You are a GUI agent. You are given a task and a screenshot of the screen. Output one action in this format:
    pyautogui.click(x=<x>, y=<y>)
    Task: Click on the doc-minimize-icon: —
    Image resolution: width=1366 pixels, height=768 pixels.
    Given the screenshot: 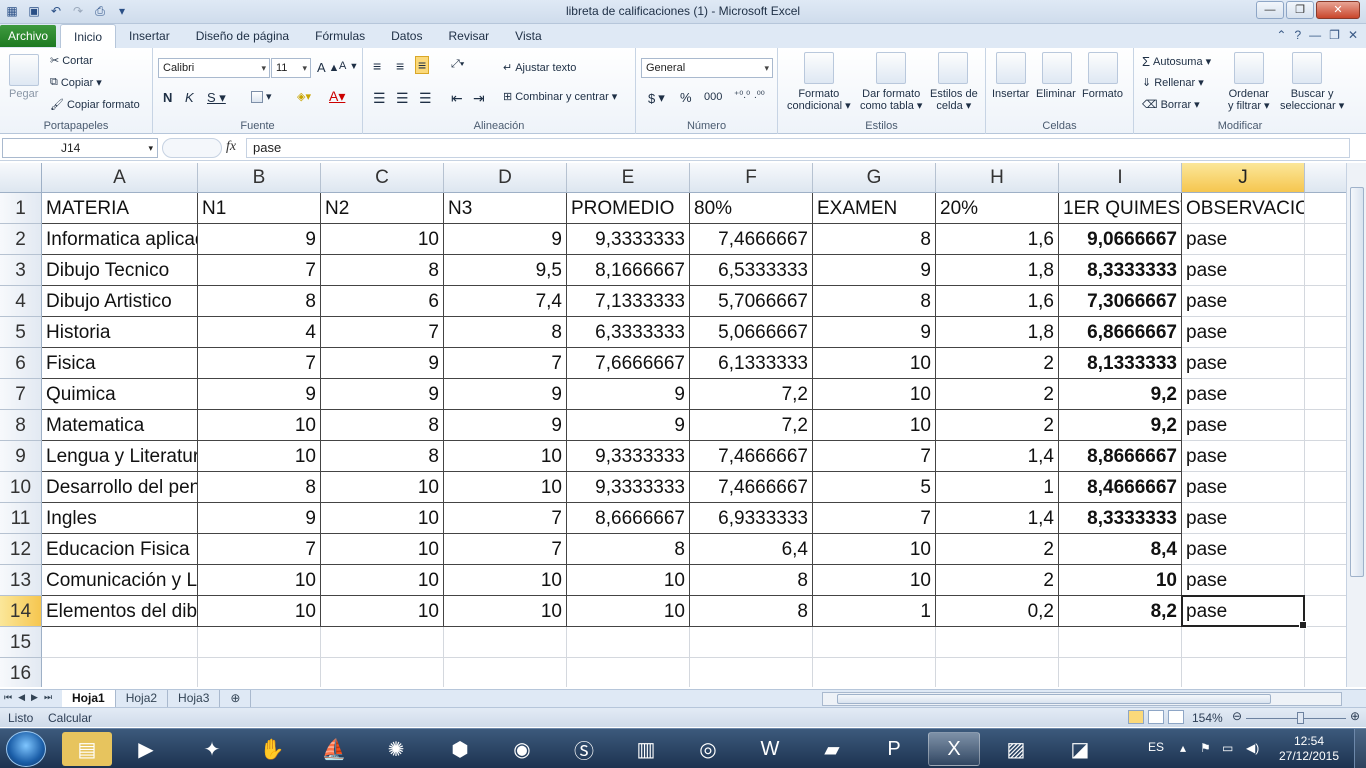 What is the action you would take?
    pyautogui.click(x=1315, y=35)
    